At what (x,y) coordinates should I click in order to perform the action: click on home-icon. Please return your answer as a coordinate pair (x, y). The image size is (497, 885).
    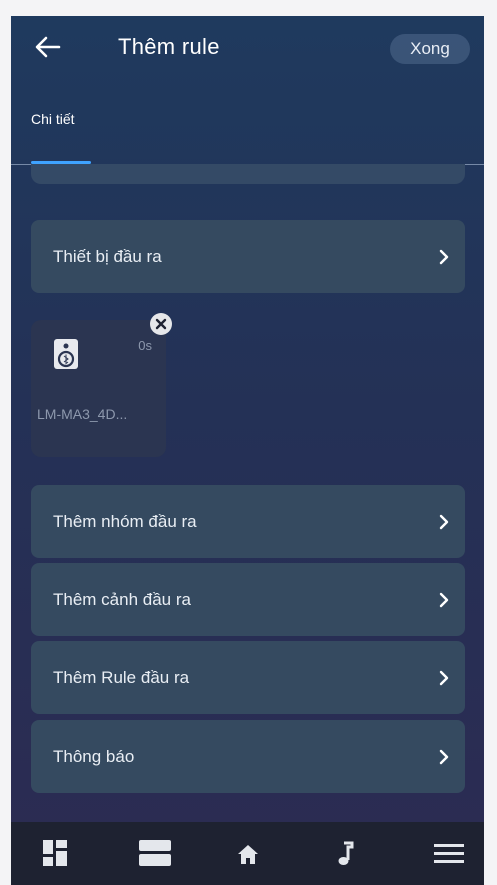
    Looking at the image, I should click on (248, 854).